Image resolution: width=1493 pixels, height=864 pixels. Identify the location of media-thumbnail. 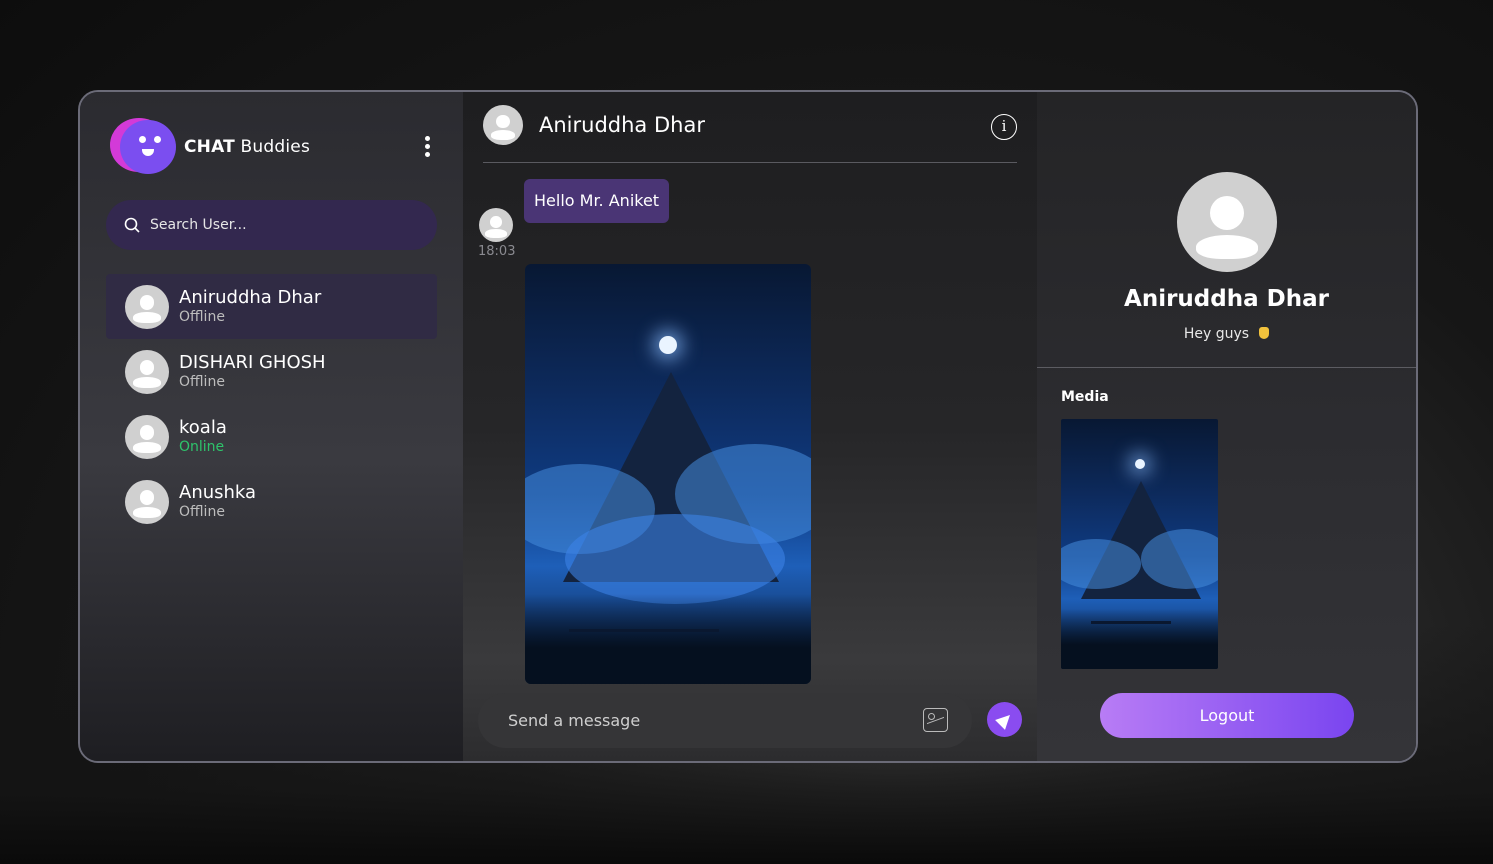
(1139, 544).